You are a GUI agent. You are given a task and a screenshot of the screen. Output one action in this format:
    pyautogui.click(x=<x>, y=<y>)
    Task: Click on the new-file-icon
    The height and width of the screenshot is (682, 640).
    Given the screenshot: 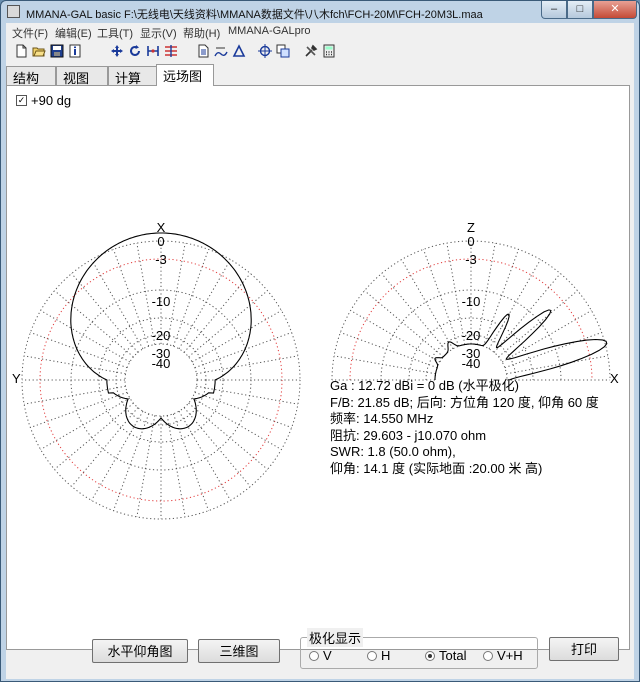 What is the action you would take?
    pyautogui.click(x=21, y=51)
    